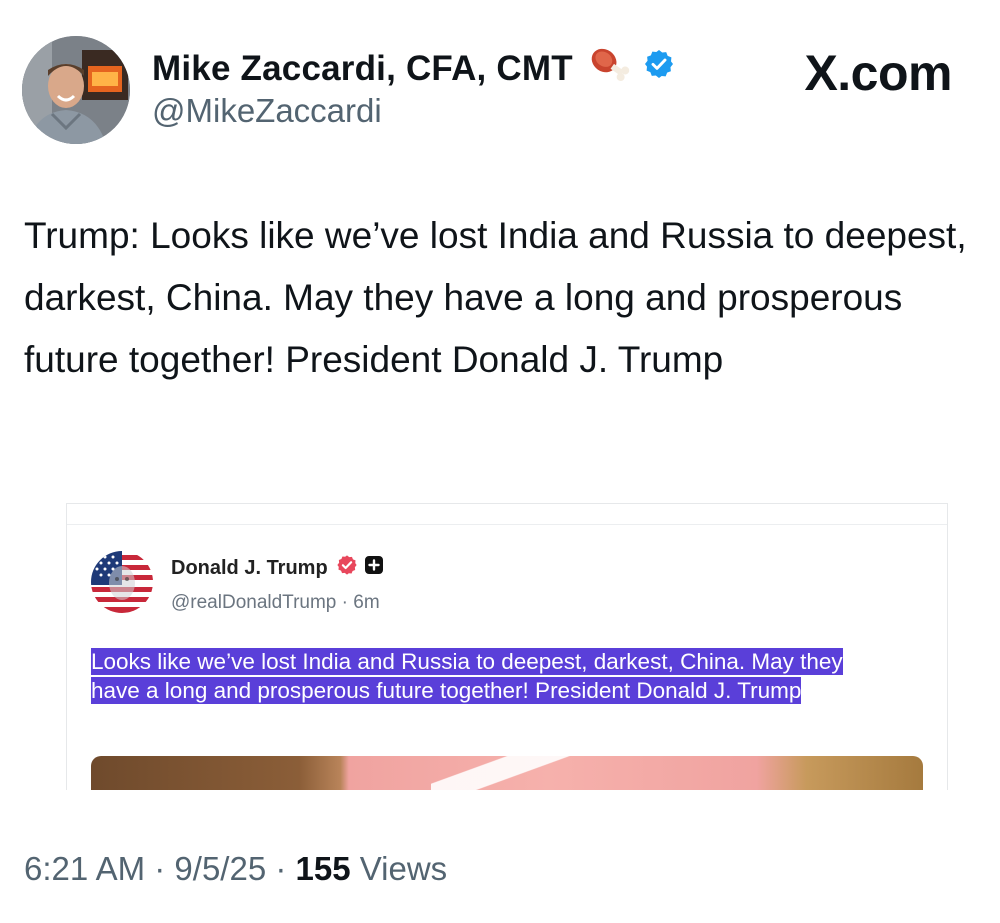 This screenshot has height=923, width=1000. I want to click on author-avatar, so click(76, 90).